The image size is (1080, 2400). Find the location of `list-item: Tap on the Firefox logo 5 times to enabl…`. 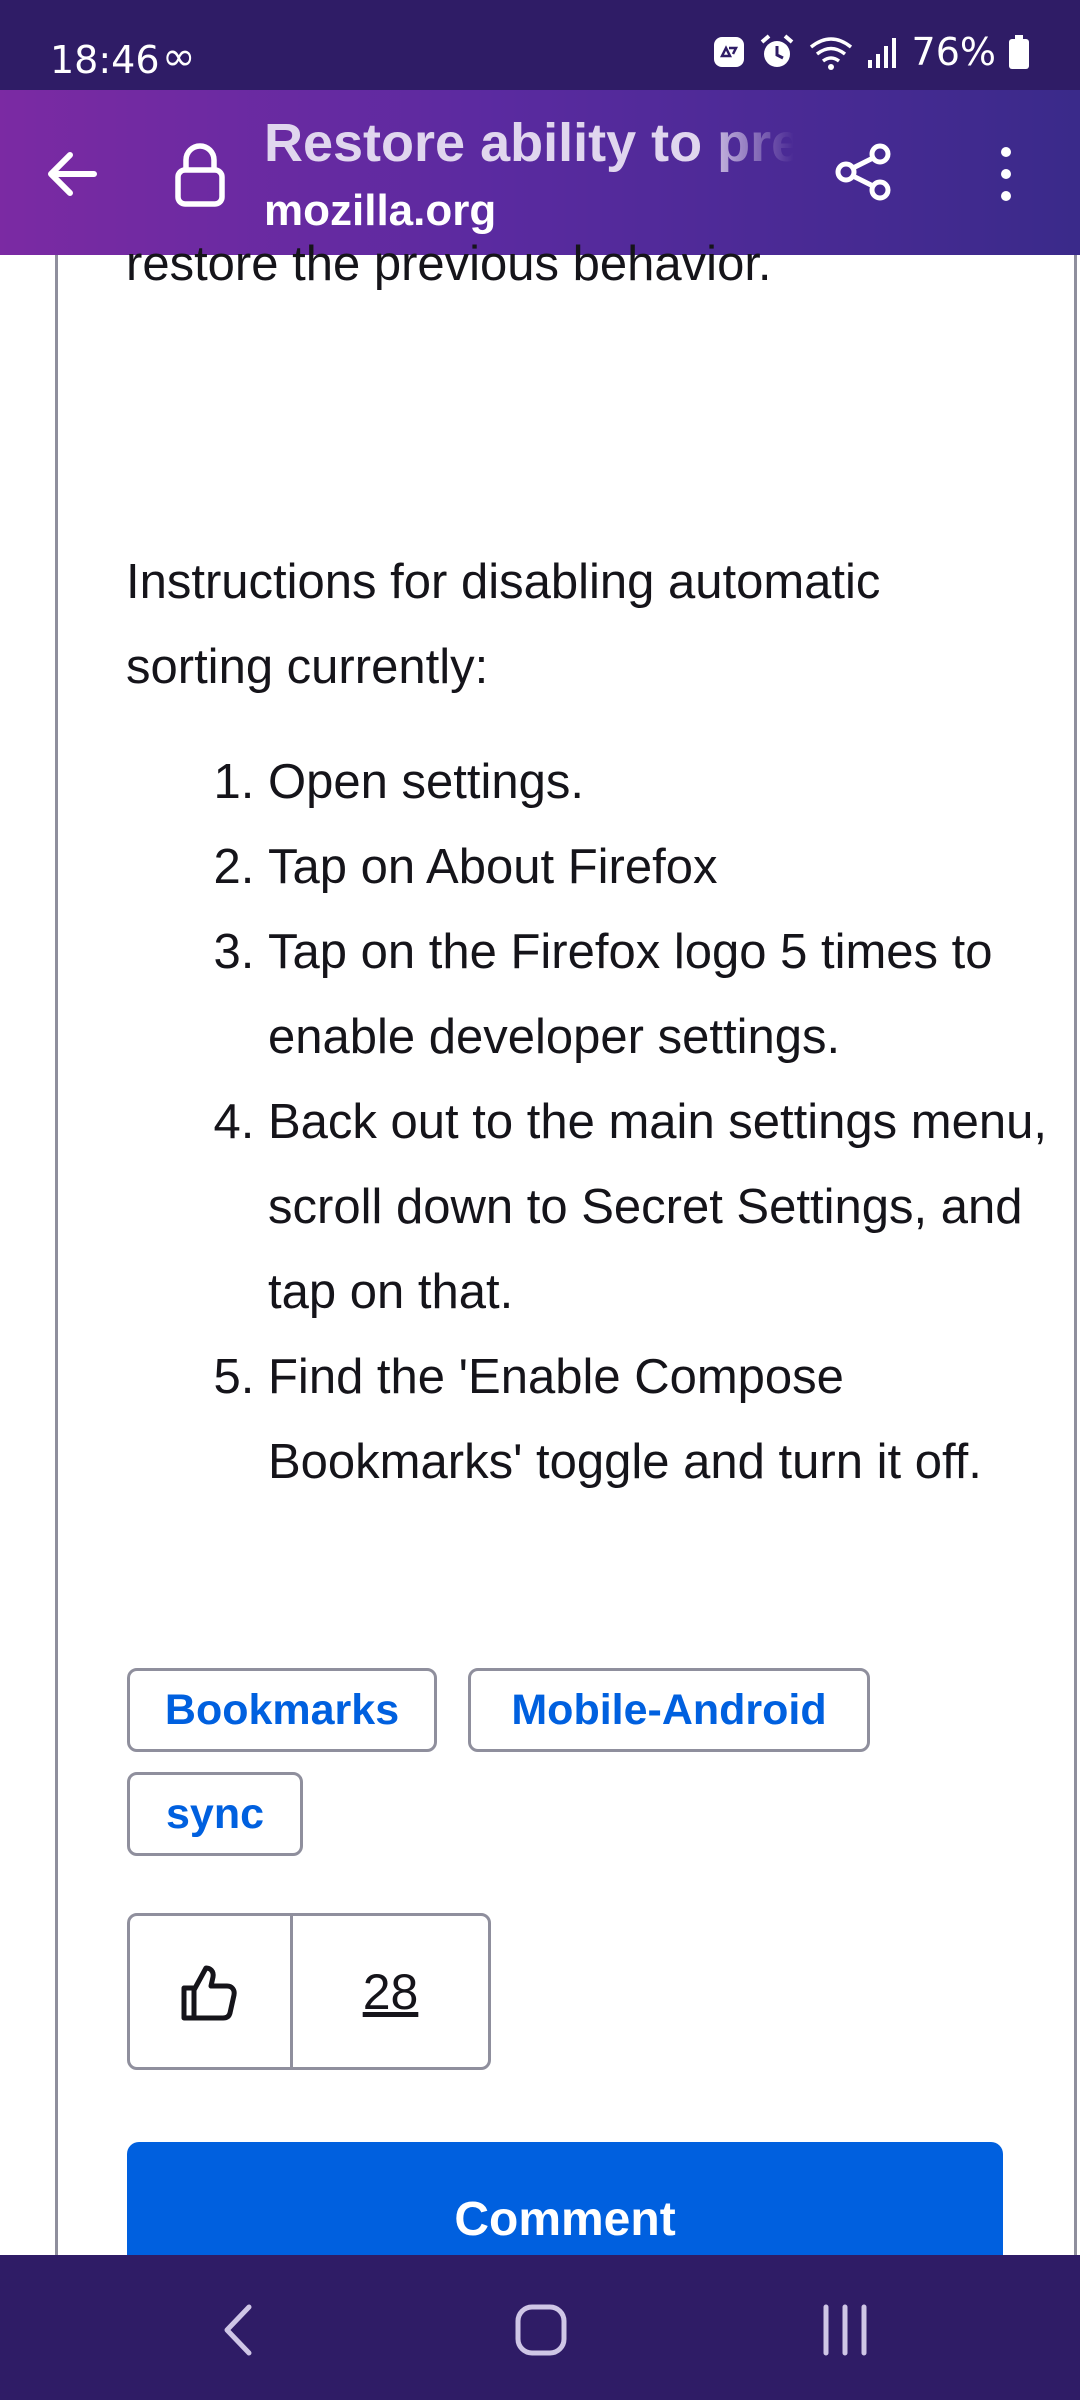

list-item: Tap on the Firefox logo 5 times to enabl… is located at coordinates (668, 995).